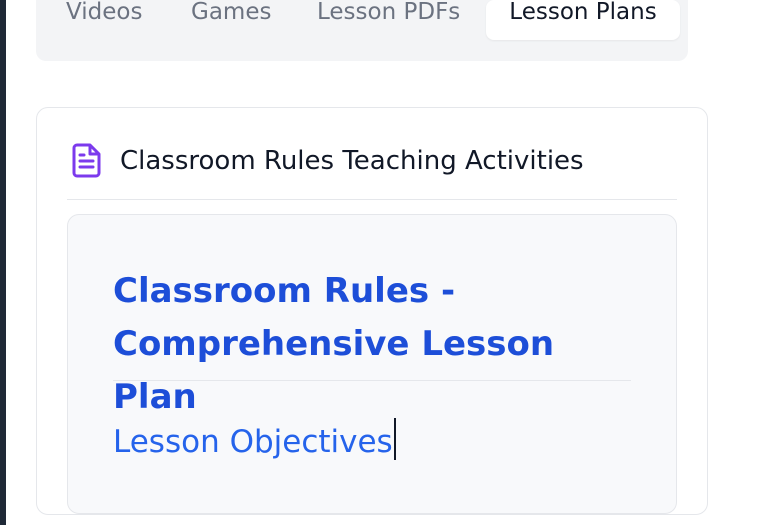  I want to click on document-icon, so click(87, 160).